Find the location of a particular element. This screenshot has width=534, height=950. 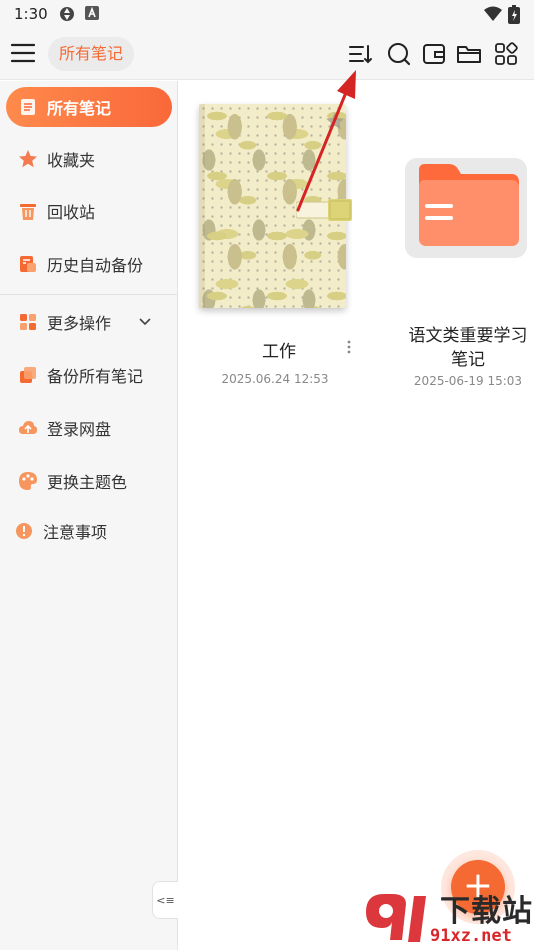

sidebar-item-backup-all: 备份所有笔记 is located at coordinates (89, 375).